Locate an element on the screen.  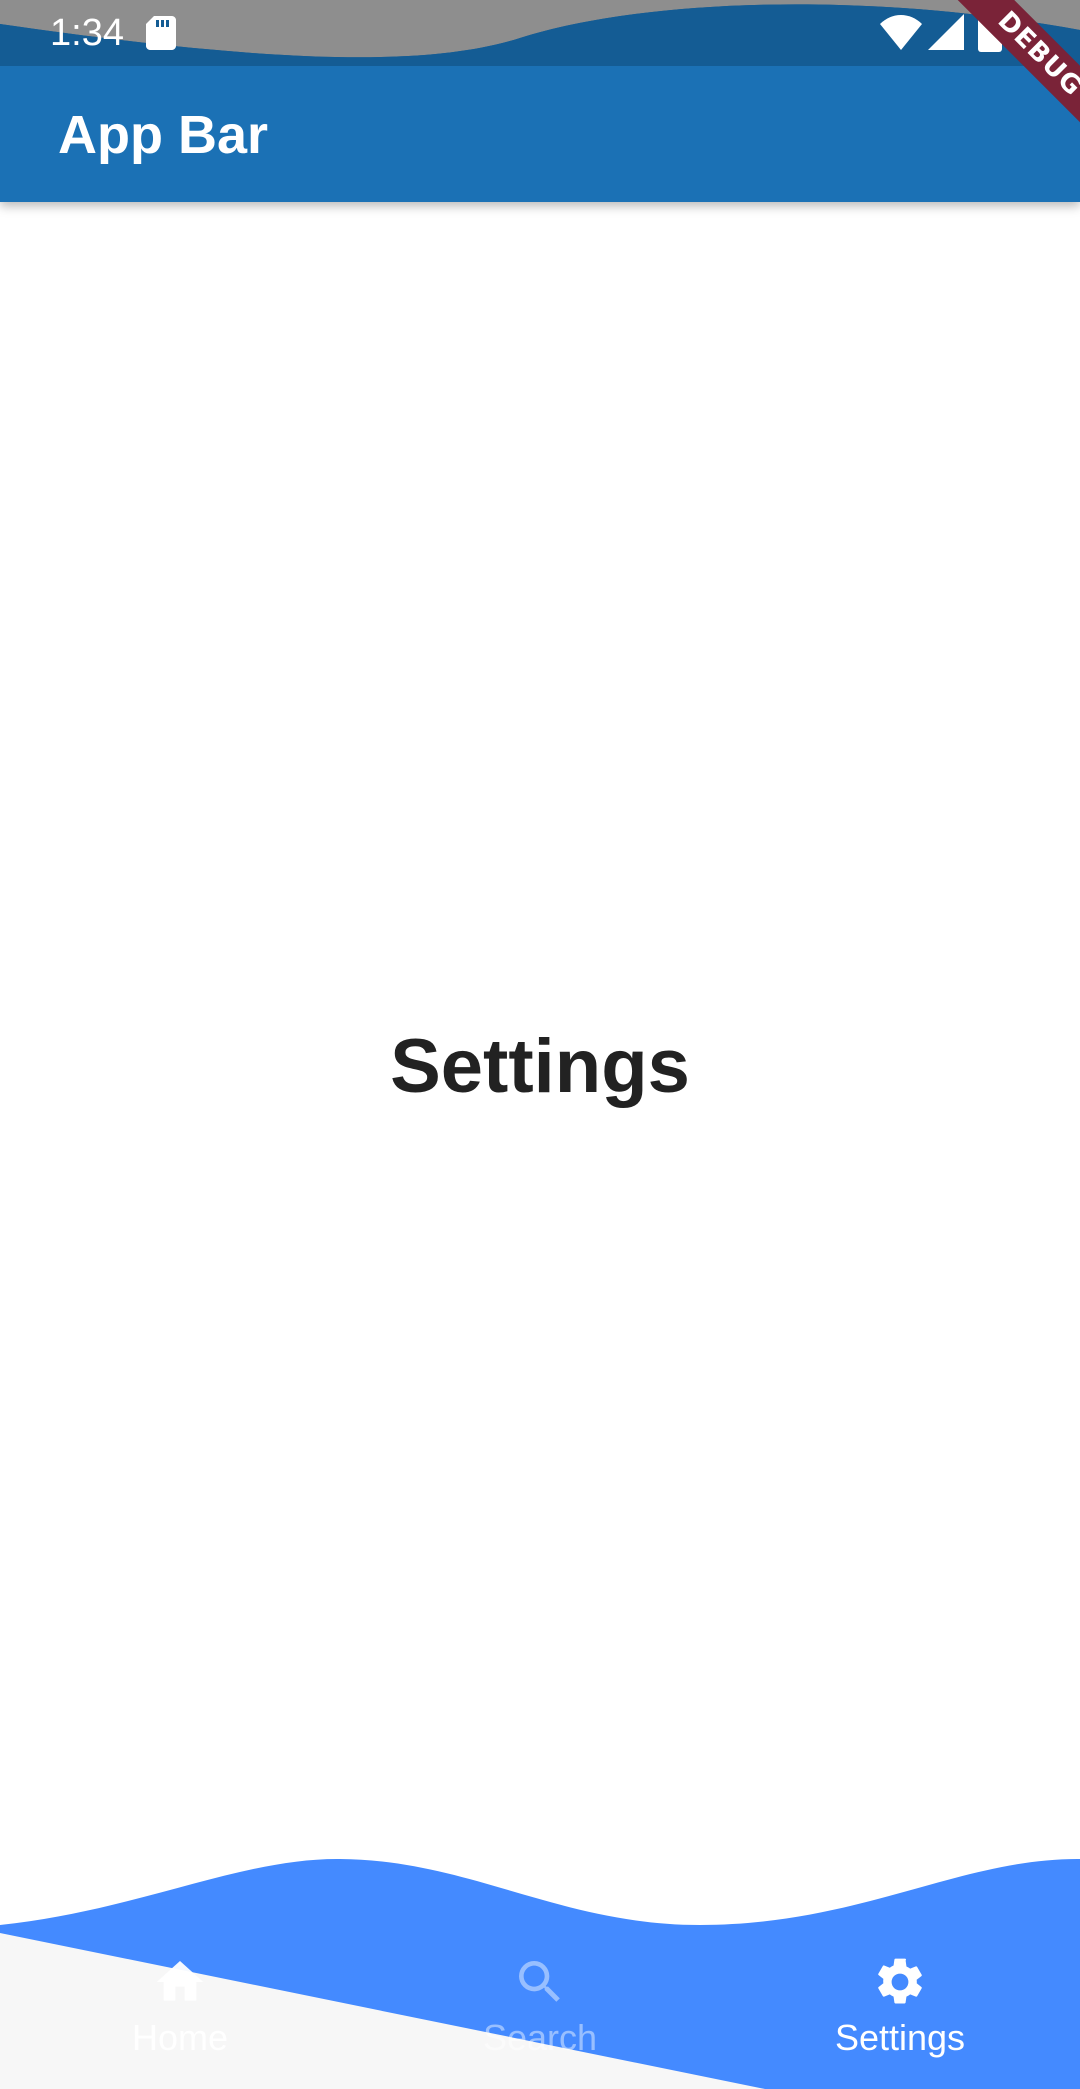
gear-icon is located at coordinates (900, 1981).